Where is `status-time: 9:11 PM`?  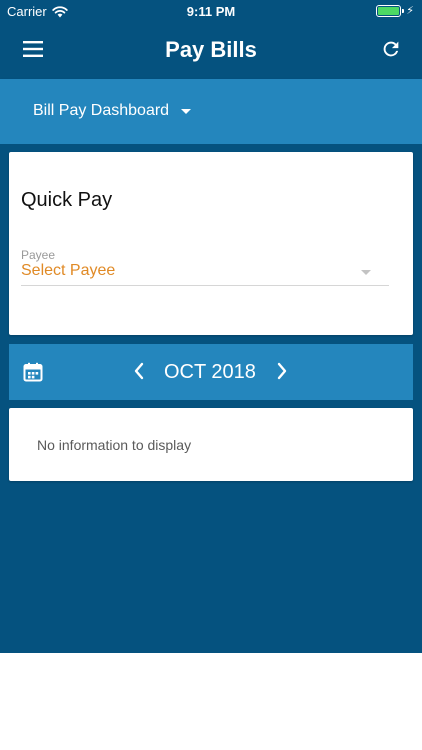 status-time: 9:11 PM is located at coordinates (211, 11).